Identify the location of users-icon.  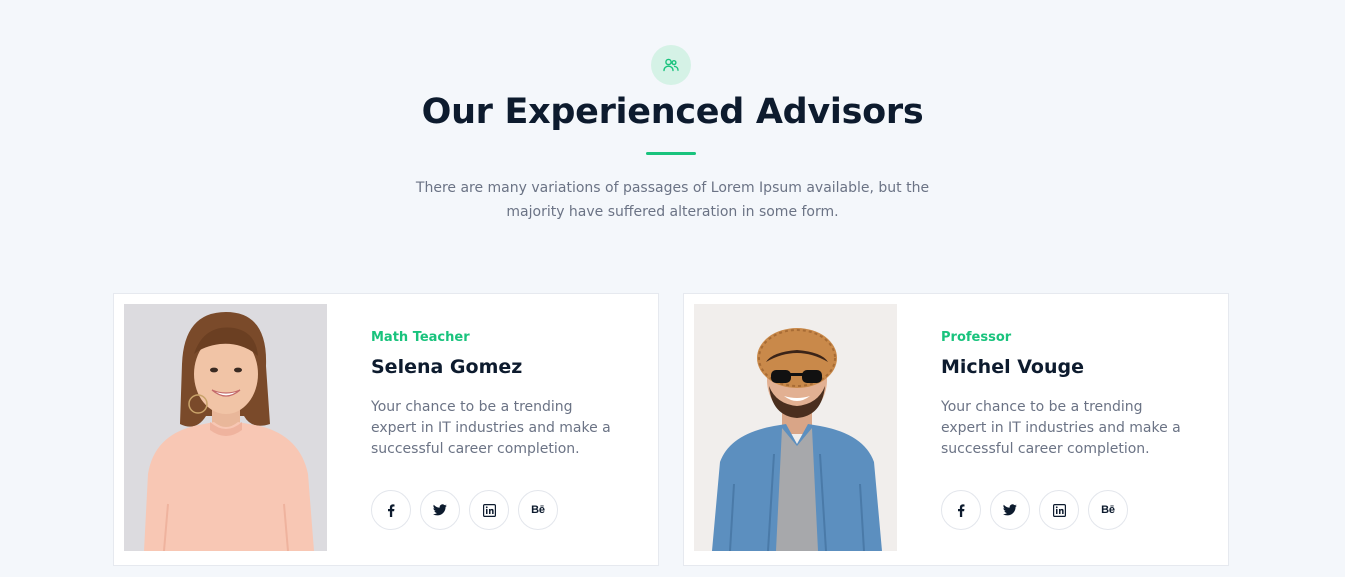
(671, 65).